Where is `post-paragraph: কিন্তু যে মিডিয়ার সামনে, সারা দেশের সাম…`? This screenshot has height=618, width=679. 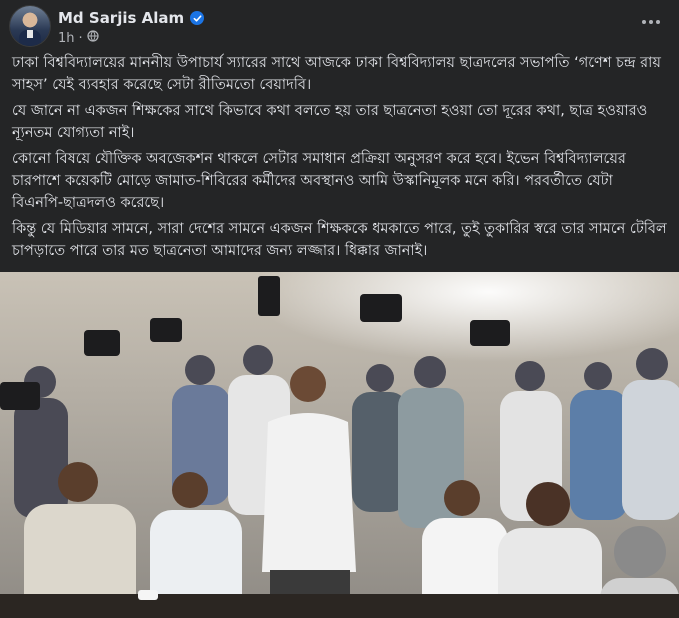
post-paragraph: কিন্তু যে মিডিয়ার সামনে, সারা দেশের সাম… is located at coordinates (339, 240).